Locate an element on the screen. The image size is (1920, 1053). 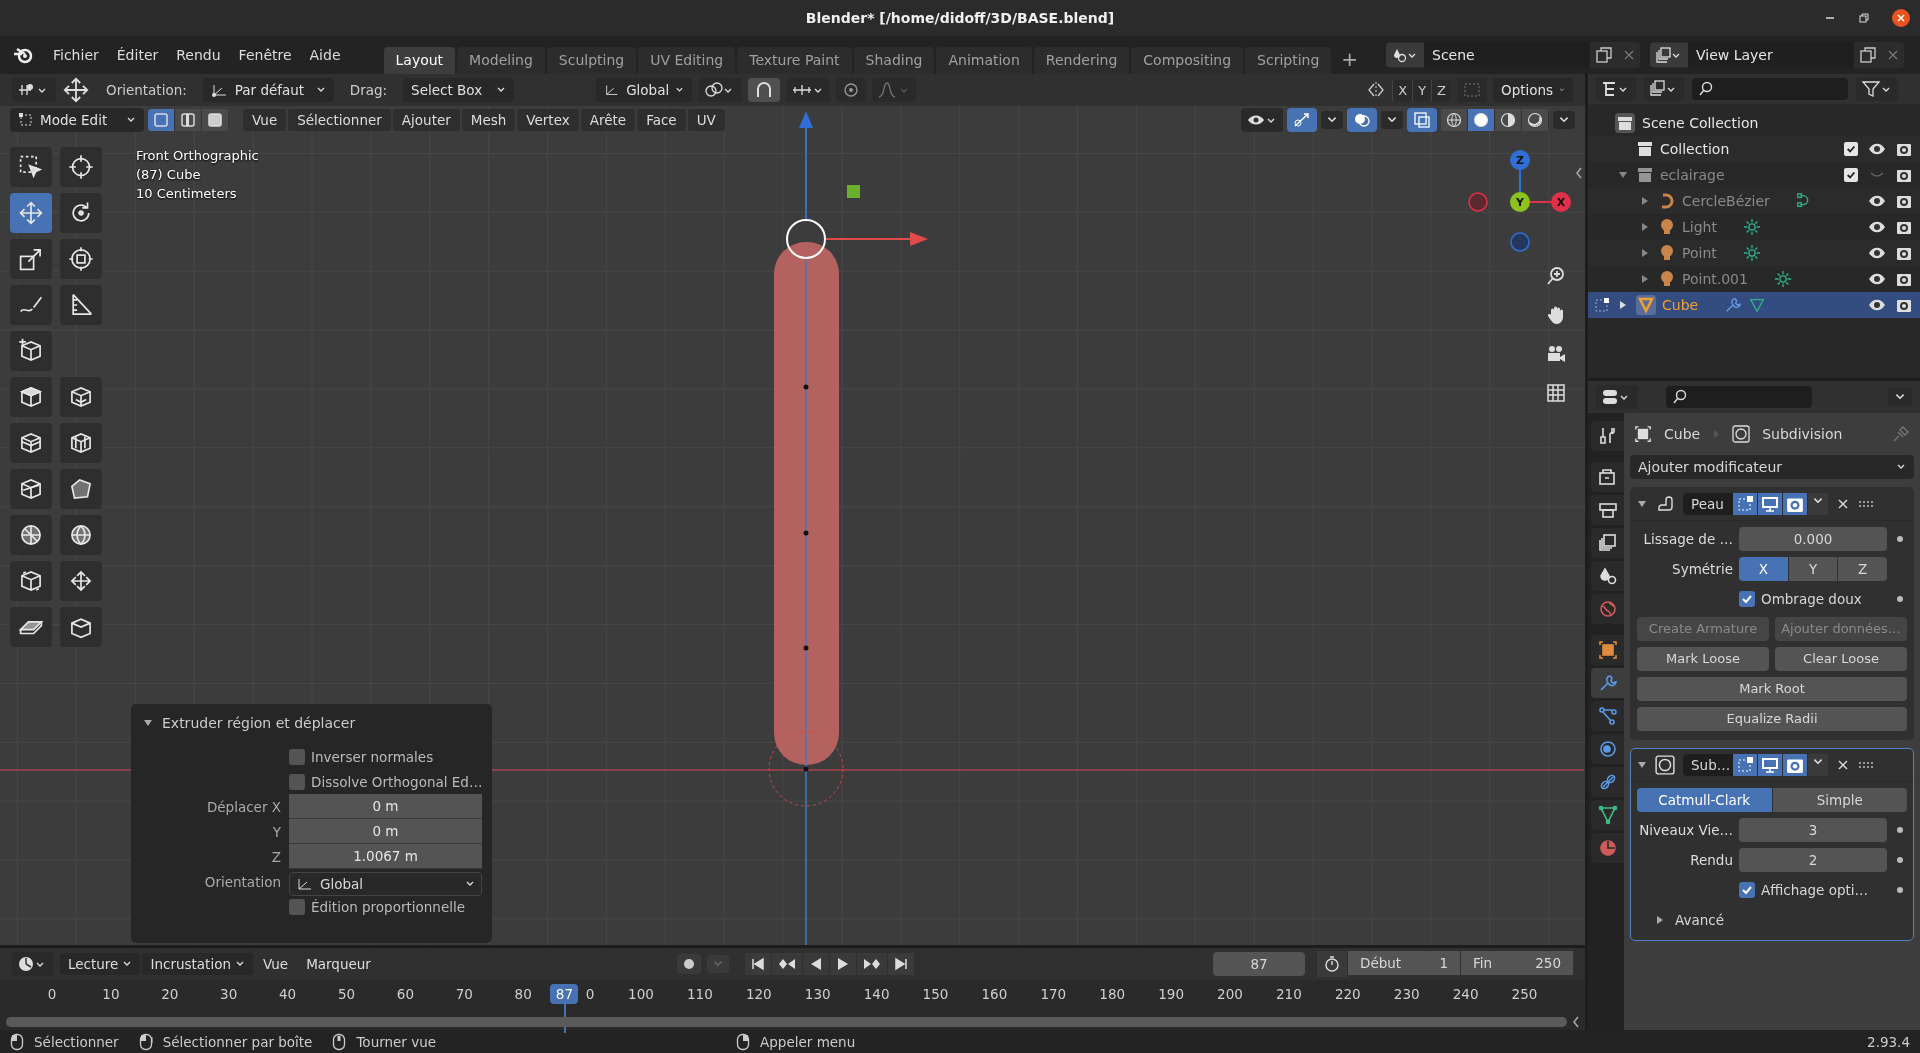
viewport-menu: Arête is located at coordinates (608, 120).